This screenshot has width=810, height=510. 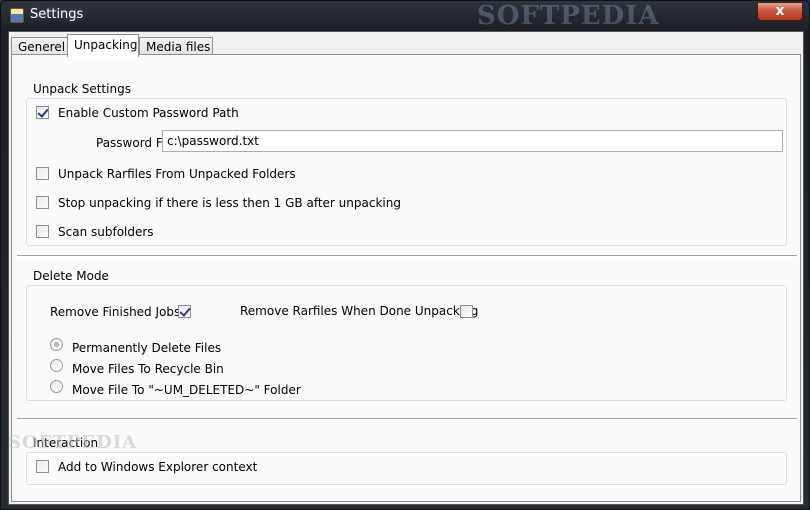 What do you see at coordinates (466, 311) in the screenshot?
I see `remove-rarfiles-checkbox` at bounding box center [466, 311].